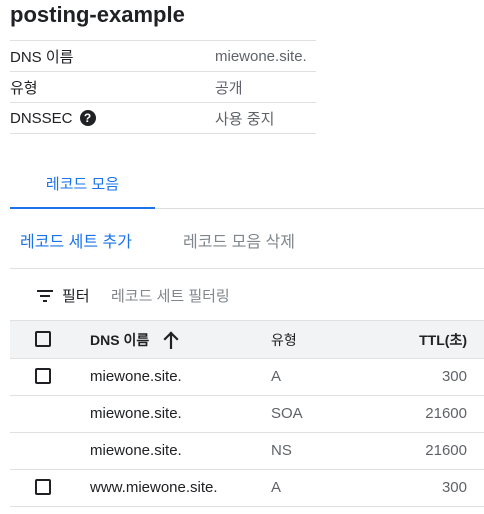  I want to click on table-header: DNS 이름 유형 TTL(초), so click(247, 339).